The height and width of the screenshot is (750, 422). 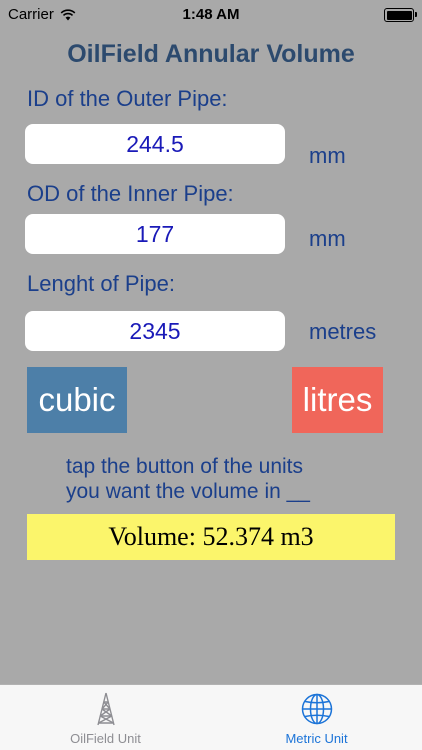 What do you see at coordinates (101, 283) in the screenshot?
I see `pipe-length-label: Lenght of Pipe:` at bounding box center [101, 283].